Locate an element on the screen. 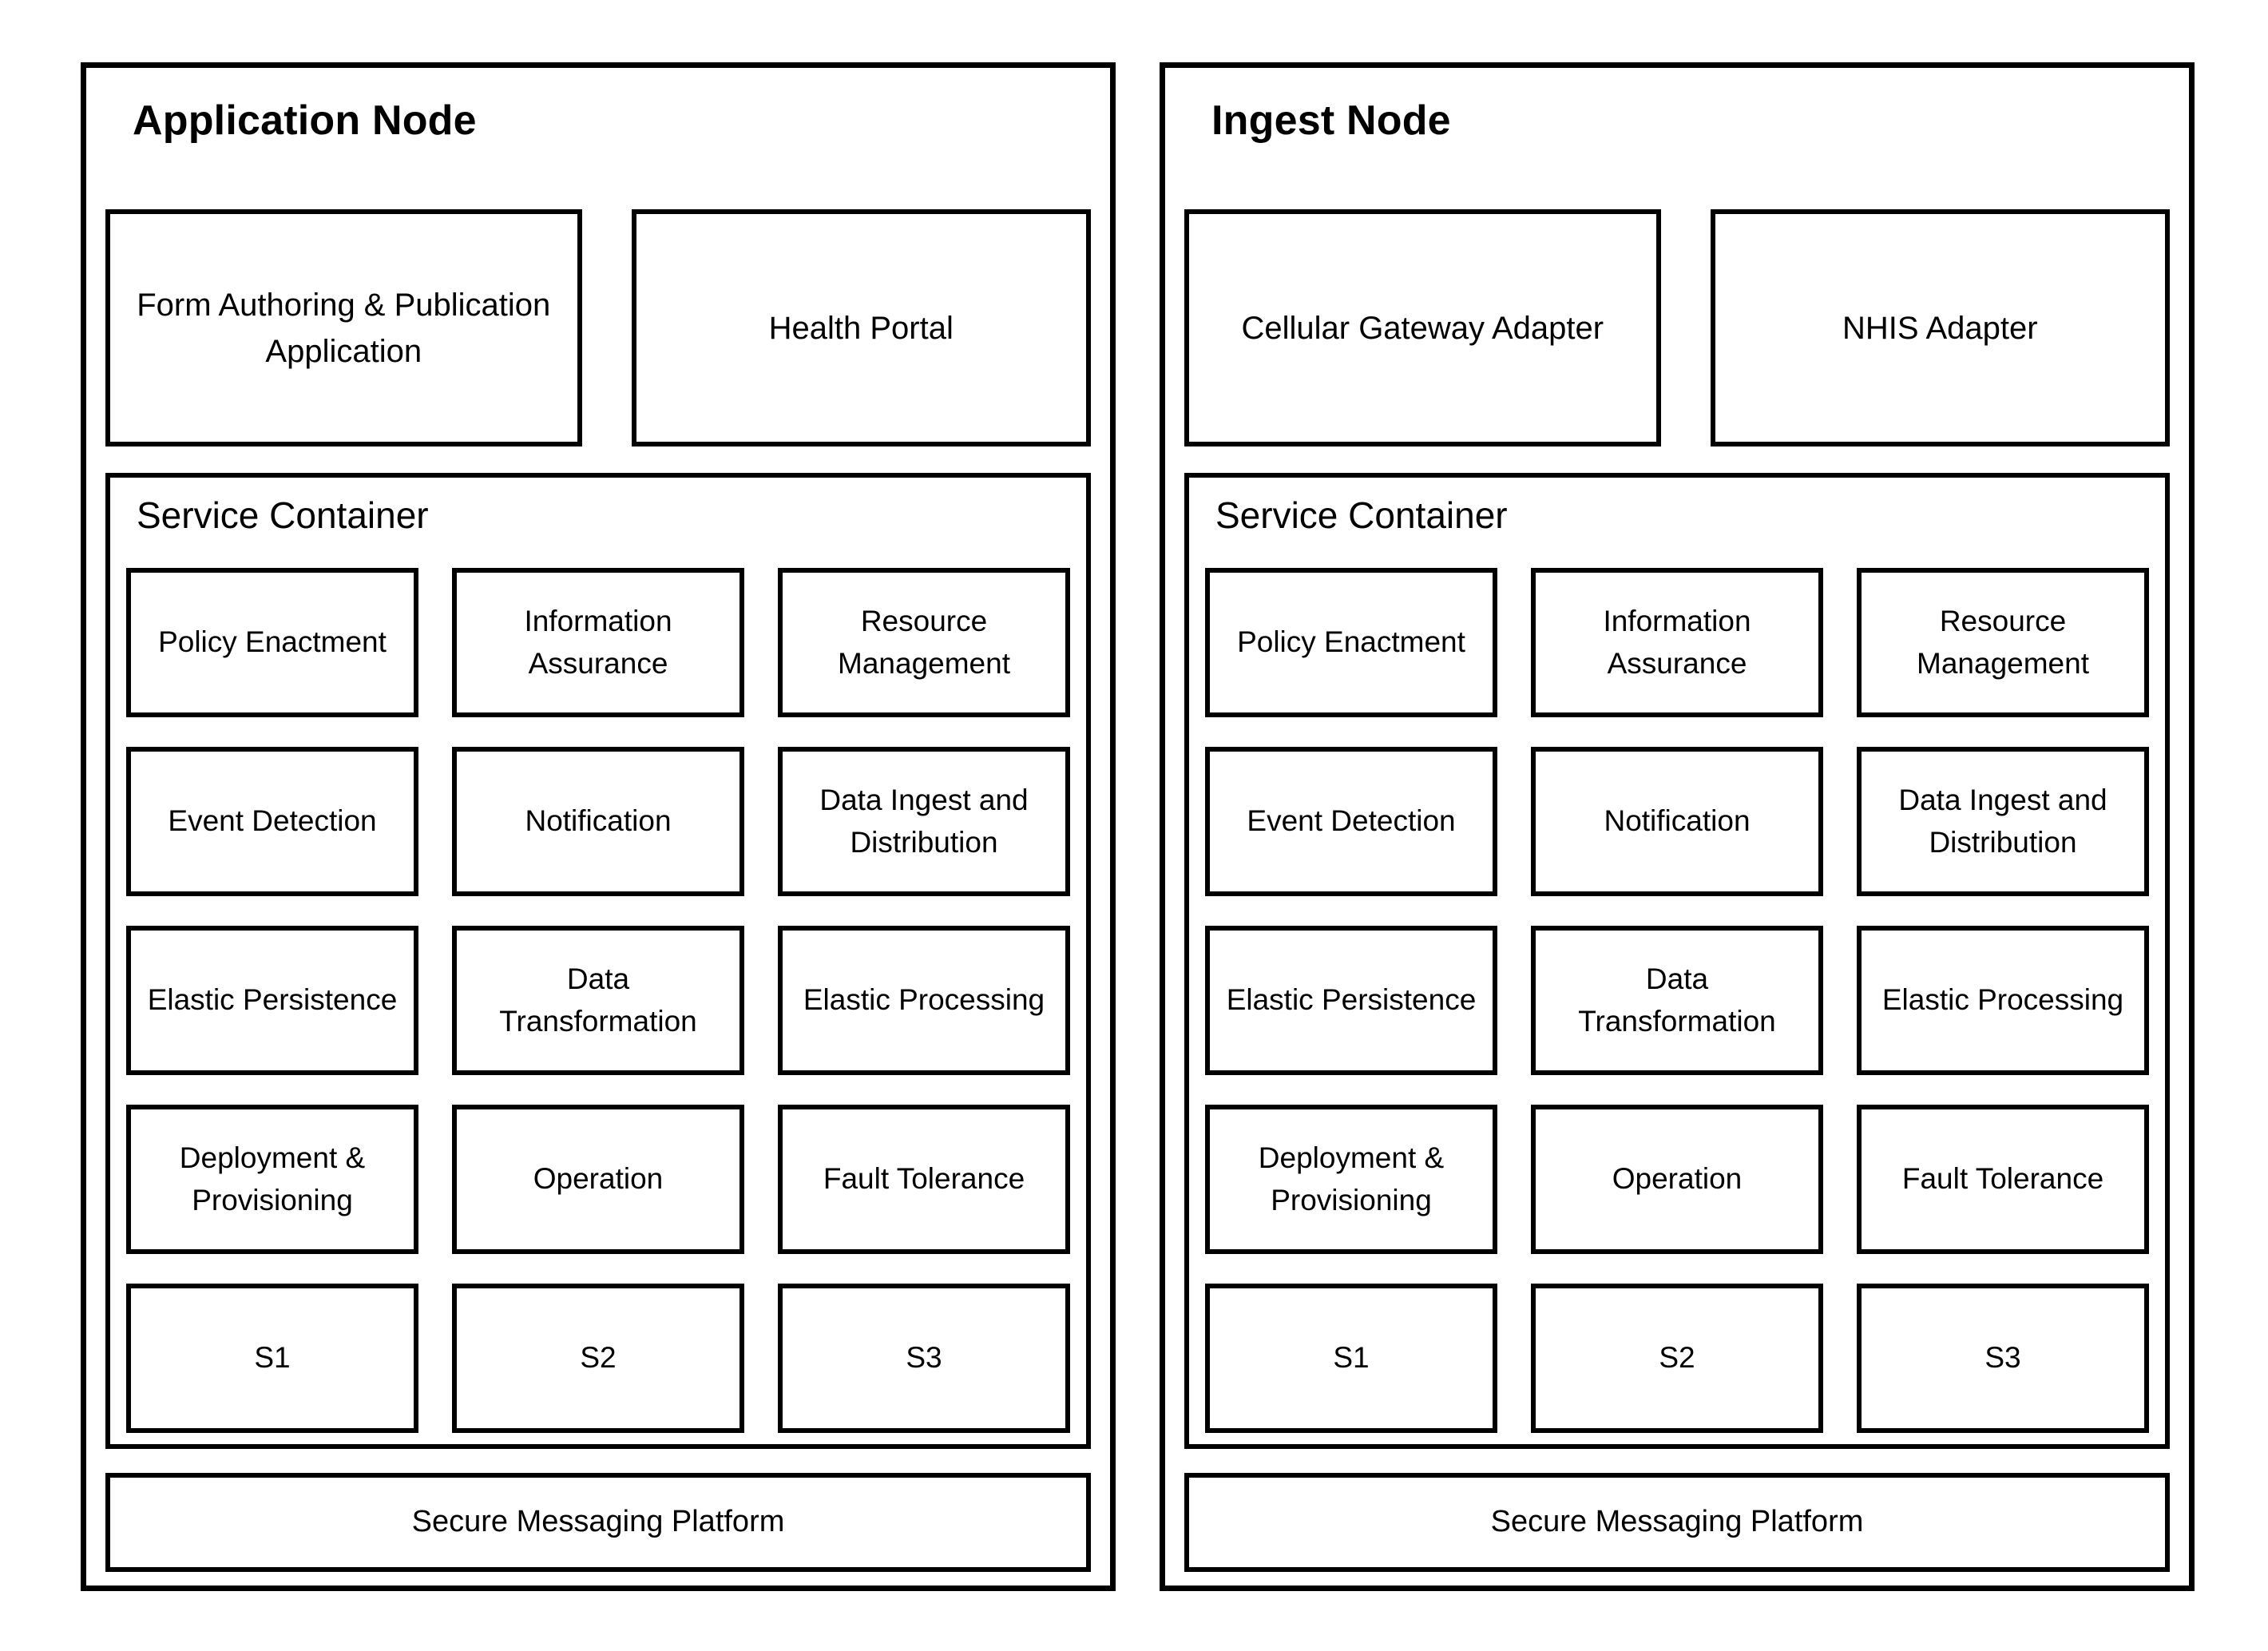  application-box-nhis-adapter: NHIS Adapter is located at coordinates (1940, 327).